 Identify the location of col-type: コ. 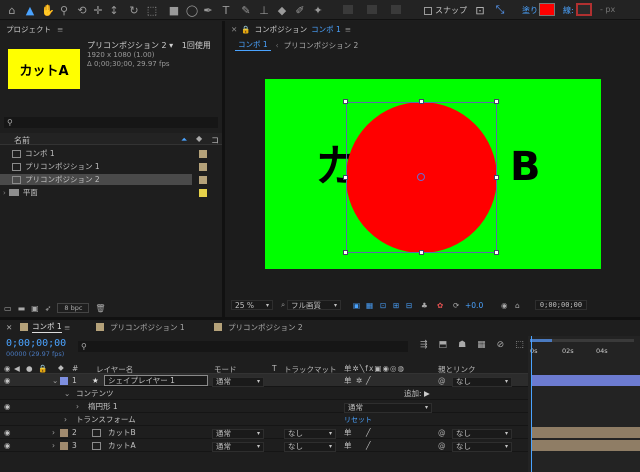
(215, 140).